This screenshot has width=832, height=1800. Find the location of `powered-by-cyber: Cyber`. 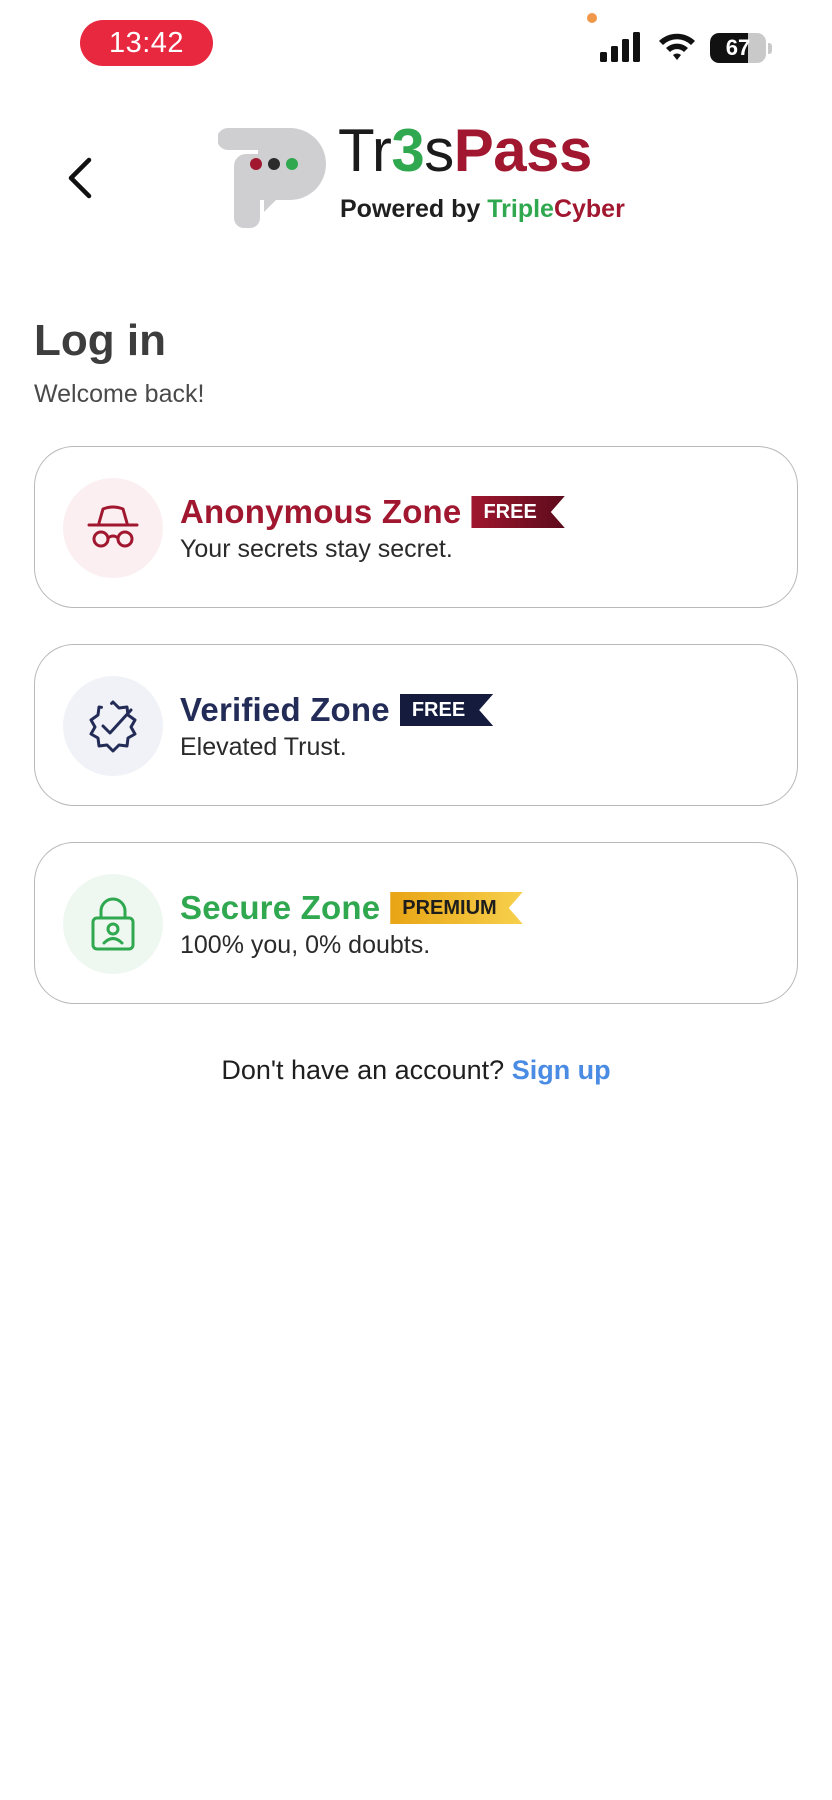

powered-by-cyber: Cyber is located at coordinates (589, 209).